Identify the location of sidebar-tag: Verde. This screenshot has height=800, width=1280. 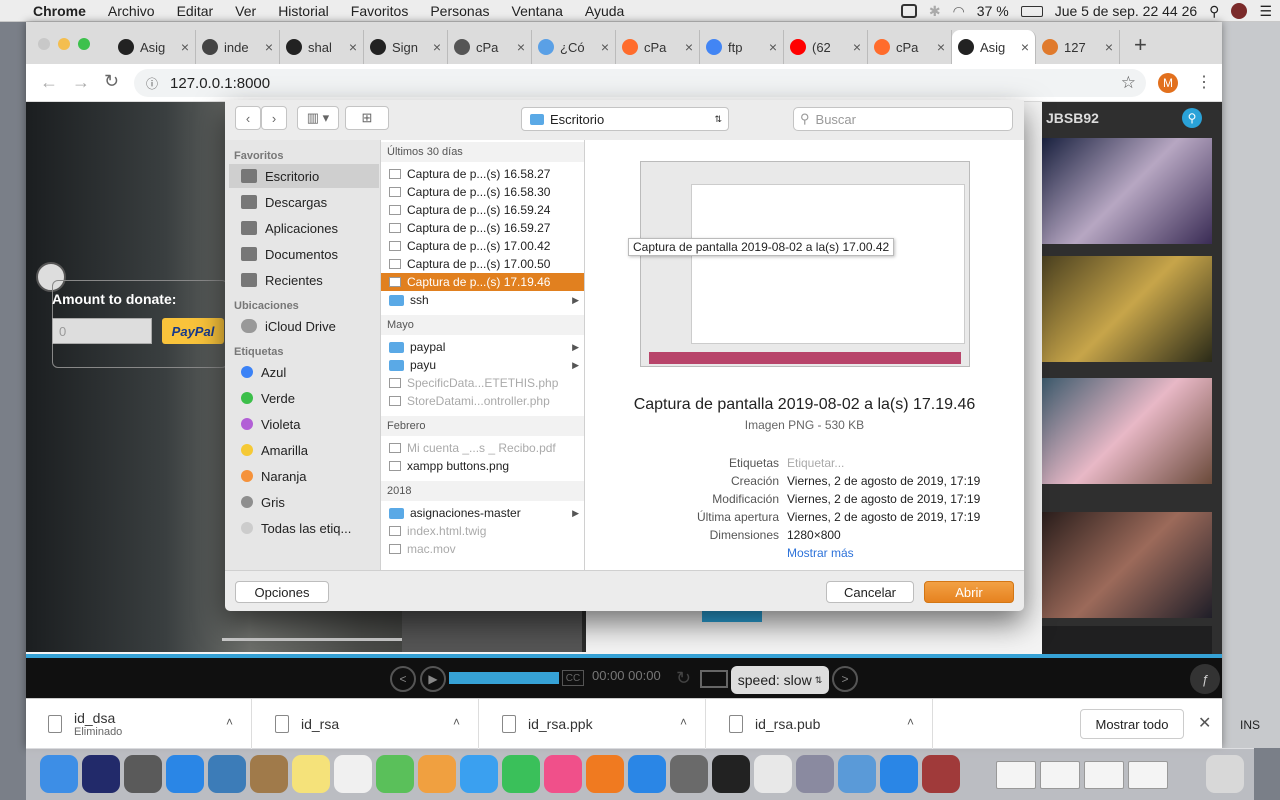
(304, 398).